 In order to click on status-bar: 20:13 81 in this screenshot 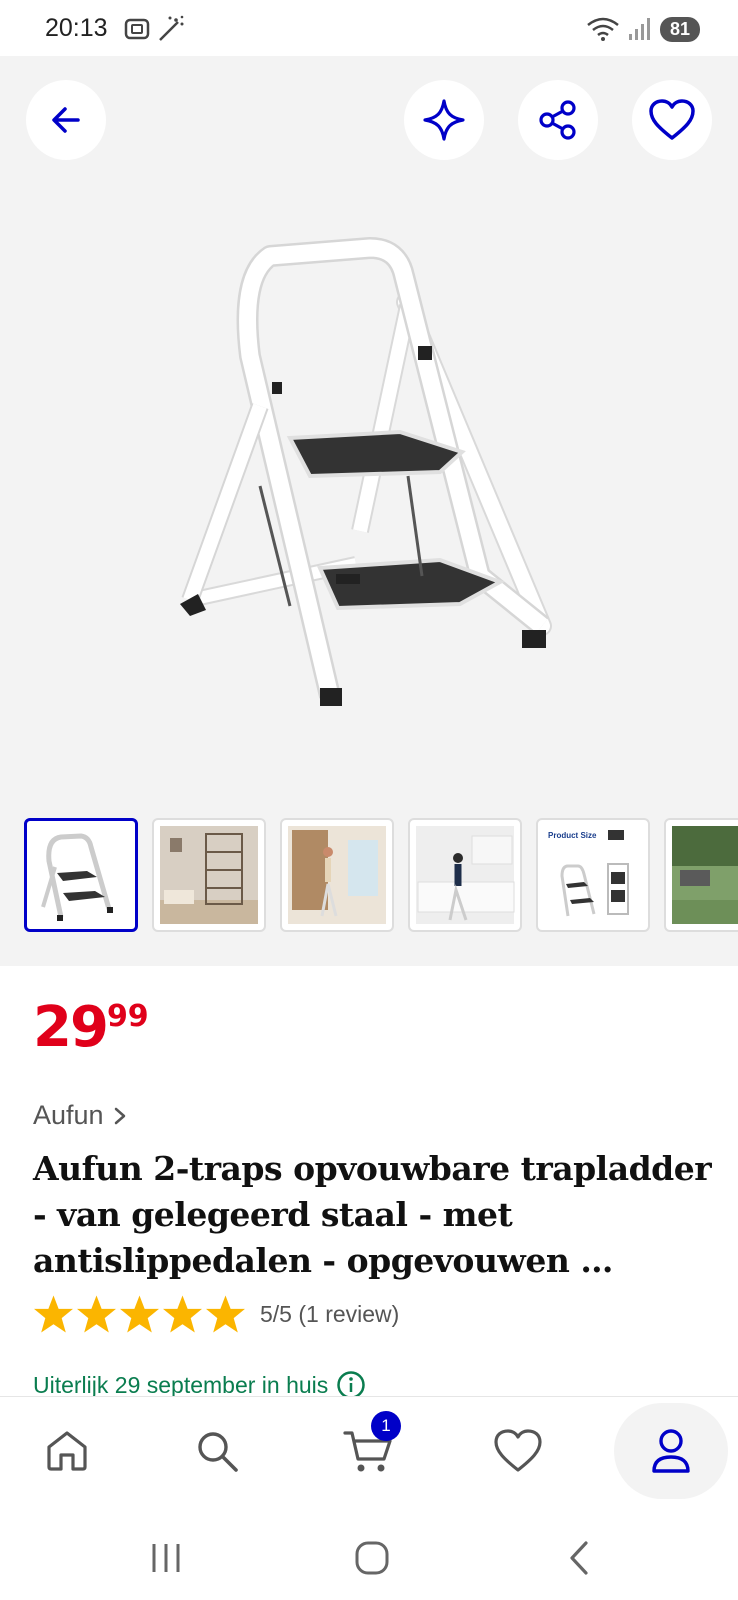, I will do `click(369, 28)`.